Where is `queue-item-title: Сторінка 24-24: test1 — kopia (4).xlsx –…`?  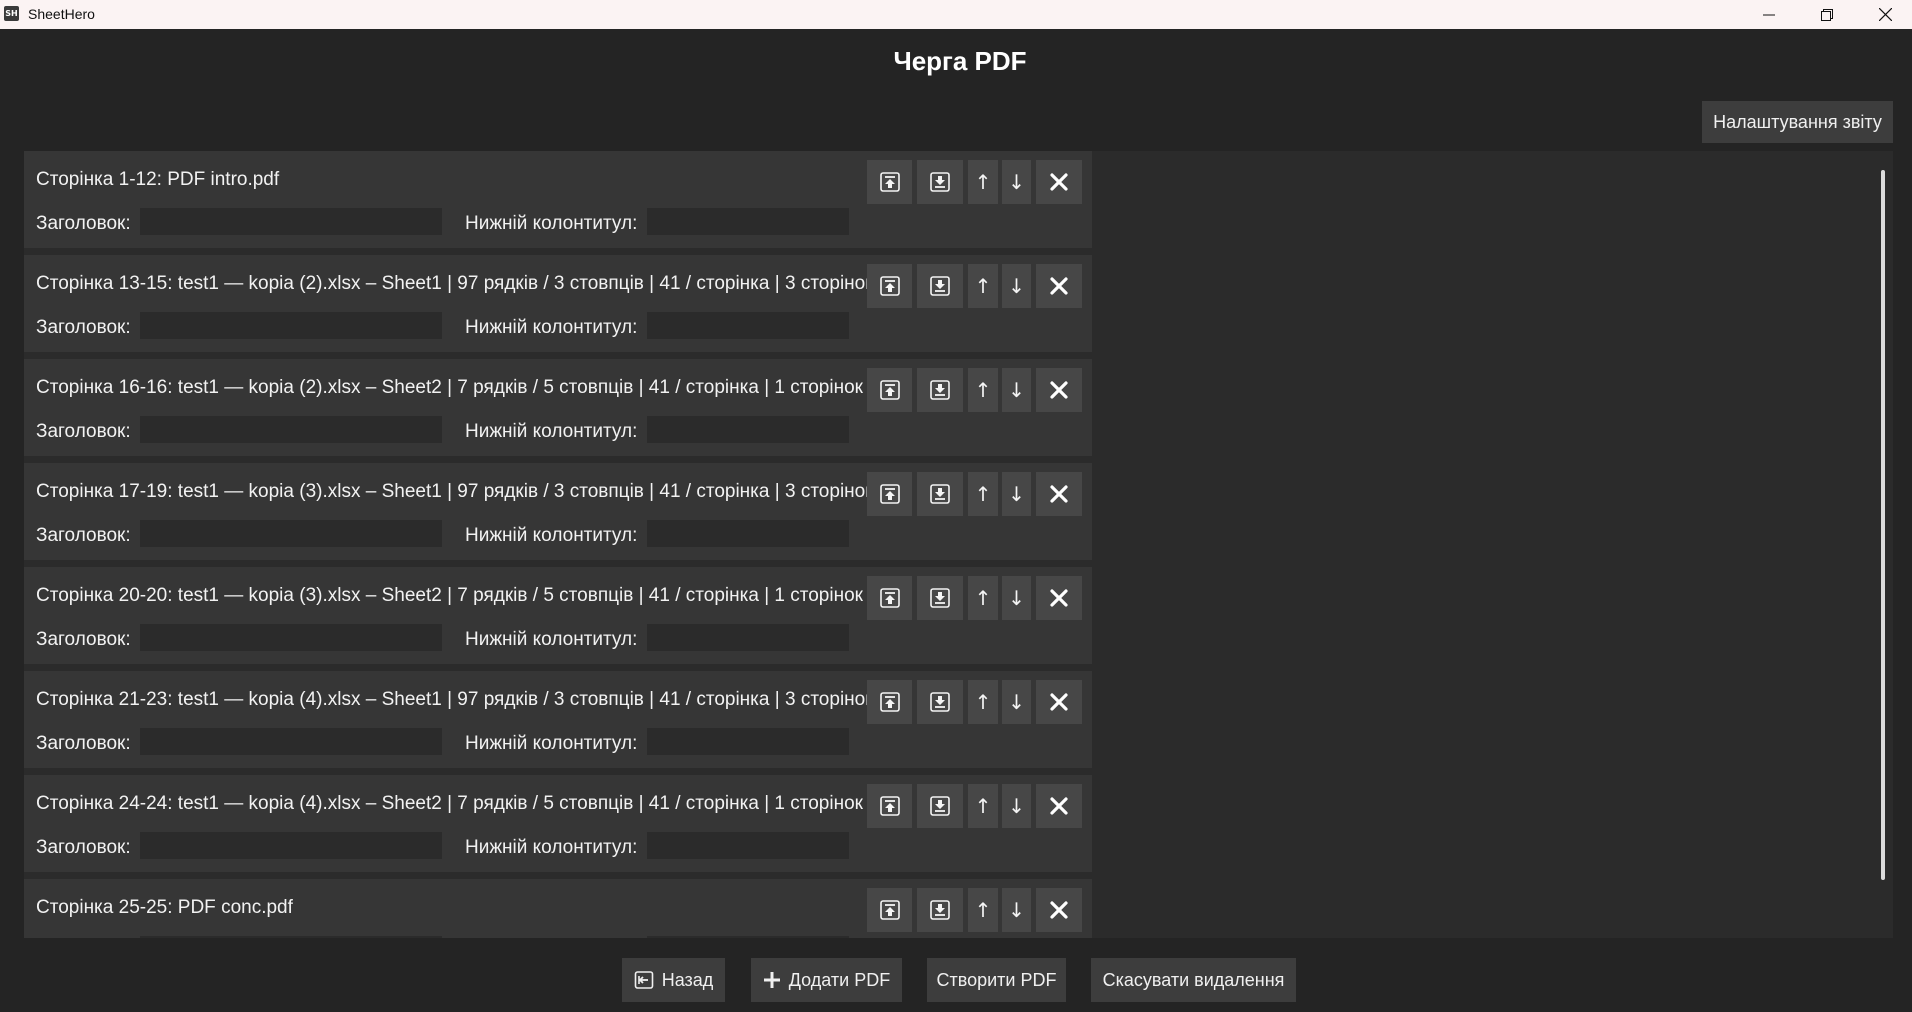
queue-item-title: Сторінка 24-24: test1 — kopia (4).xlsx –… is located at coordinates (449, 803).